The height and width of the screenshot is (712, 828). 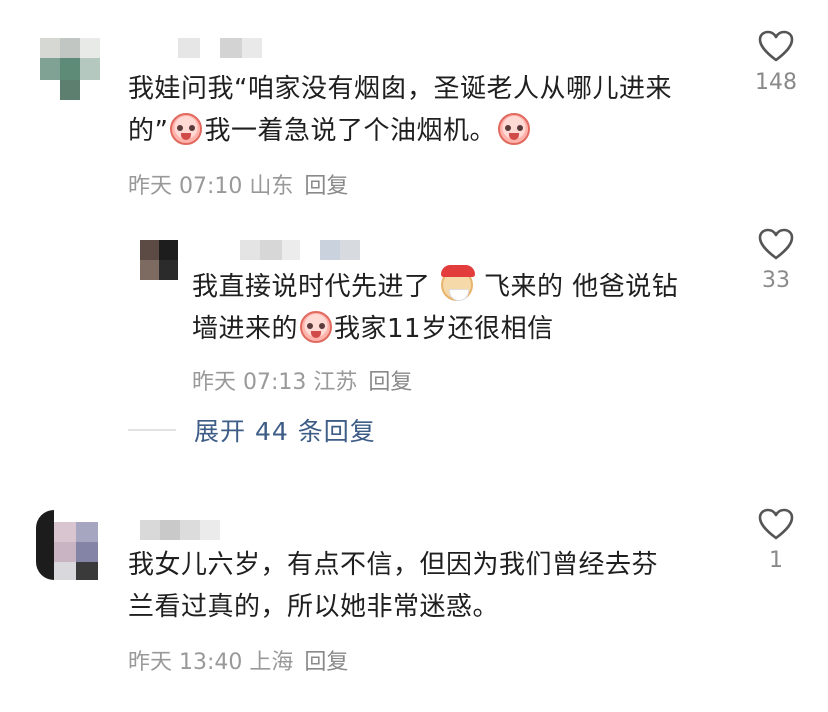 I want to click on comment-meta: 昨天 07:13 江苏 回复, so click(x=302, y=380).